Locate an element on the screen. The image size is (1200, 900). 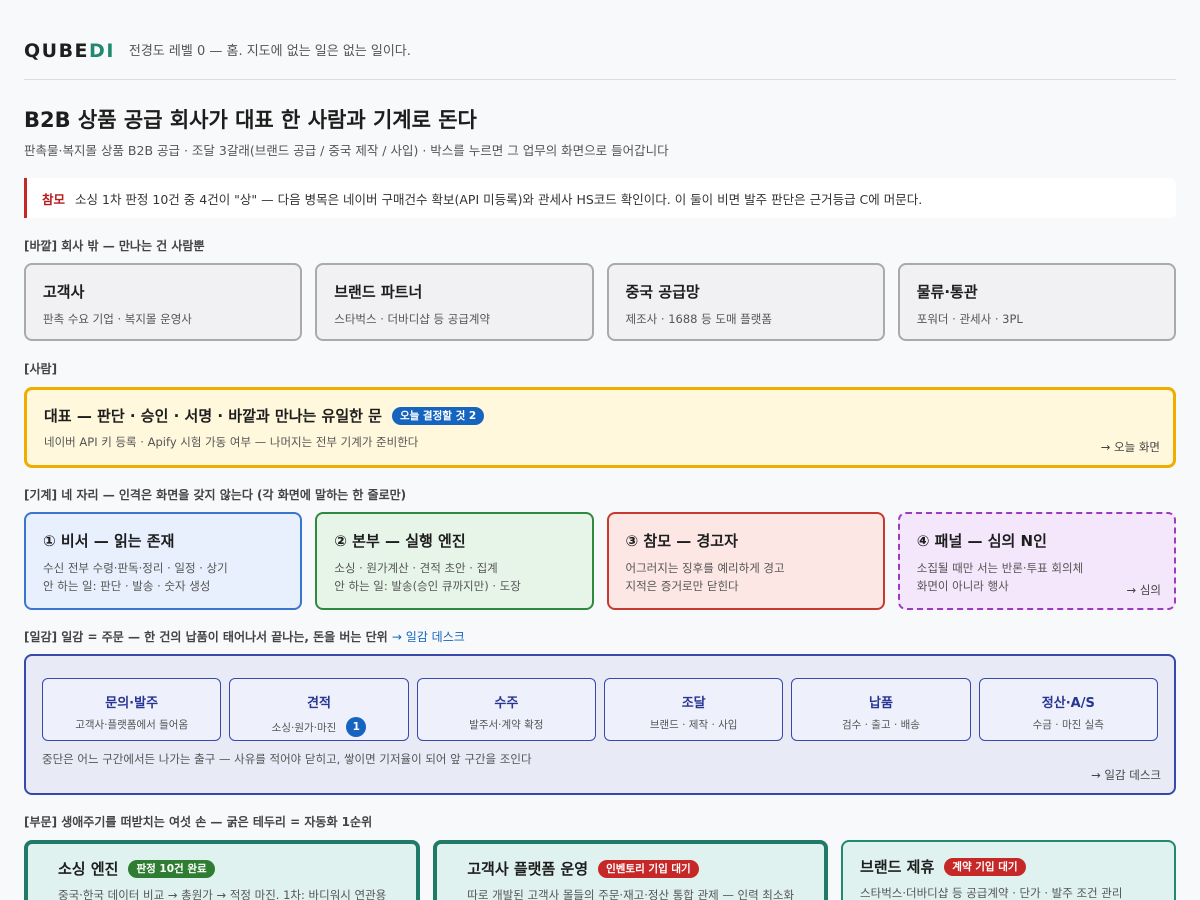
stage-count-badge: 1 is located at coordinates (356, 727).